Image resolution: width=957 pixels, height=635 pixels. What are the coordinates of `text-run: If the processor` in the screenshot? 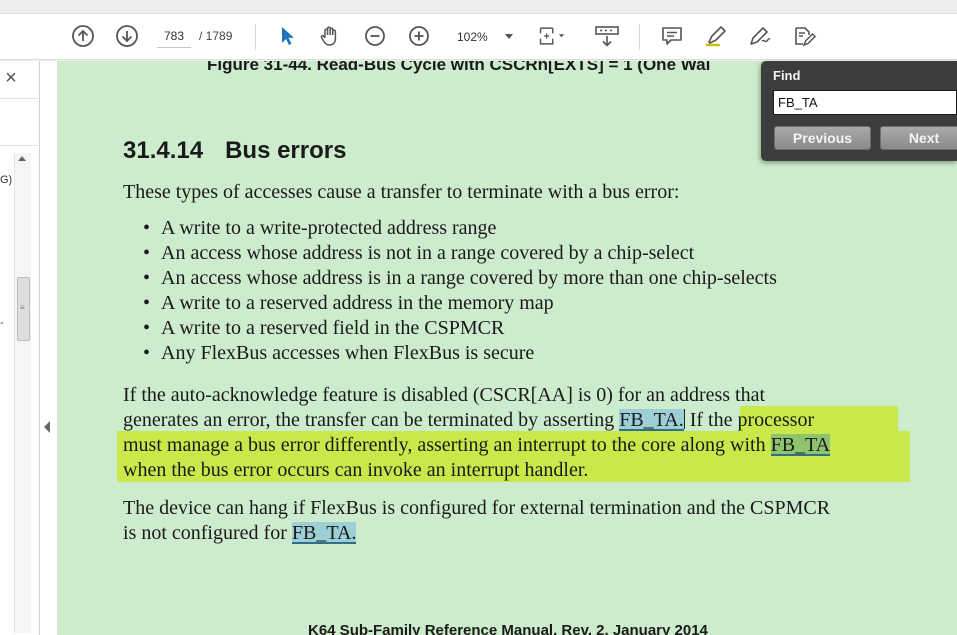 It's located at (749, 420).